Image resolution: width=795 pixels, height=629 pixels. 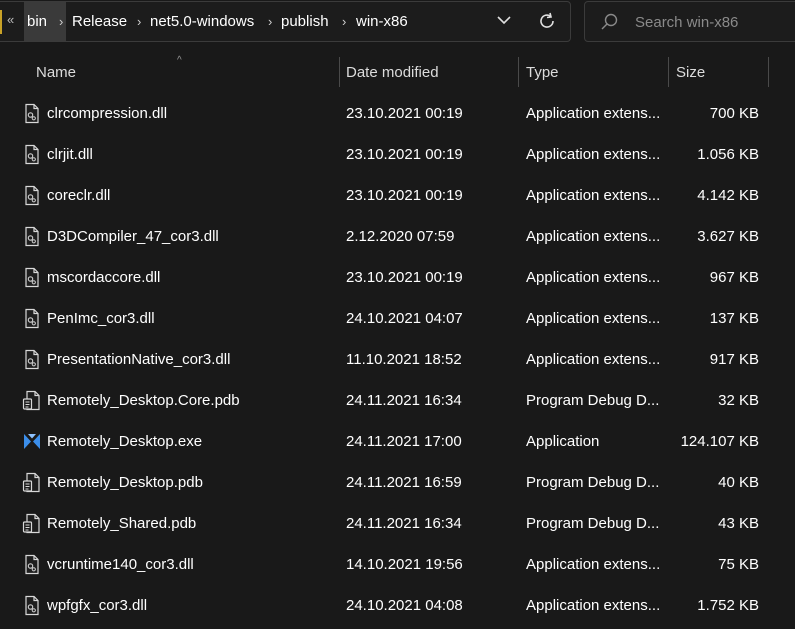 I want to click on breadcrumb-item-win-x86: win-x86, so click(x=382, y=21).